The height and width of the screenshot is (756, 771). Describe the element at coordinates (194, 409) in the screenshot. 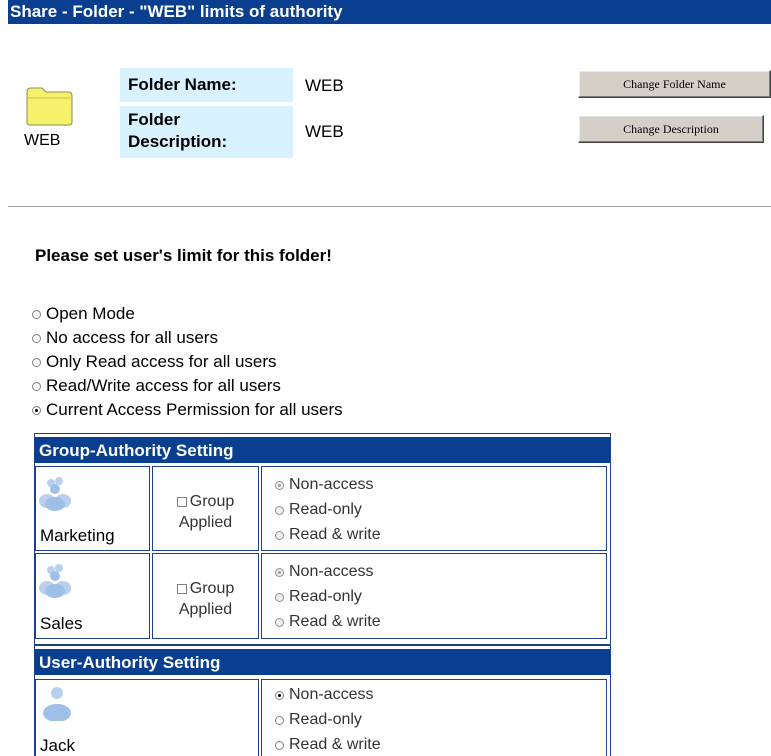

I see `mode-label: Current Access Permission for all users` at that location.